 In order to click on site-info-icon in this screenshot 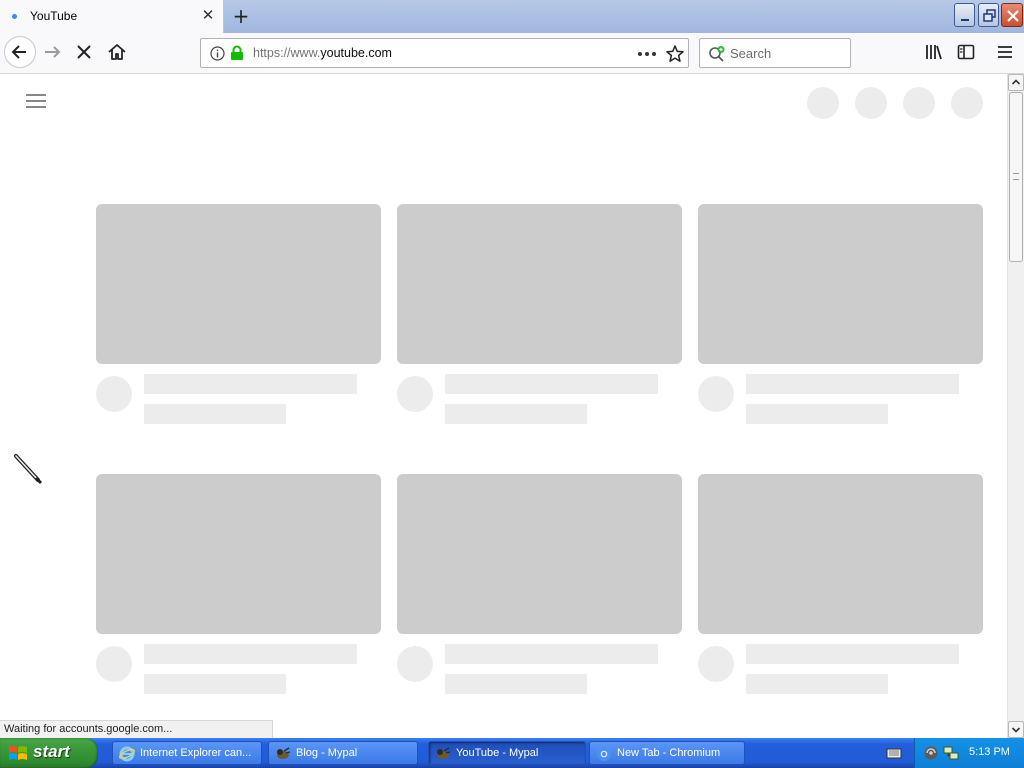, I will do `click(217, 53)`.